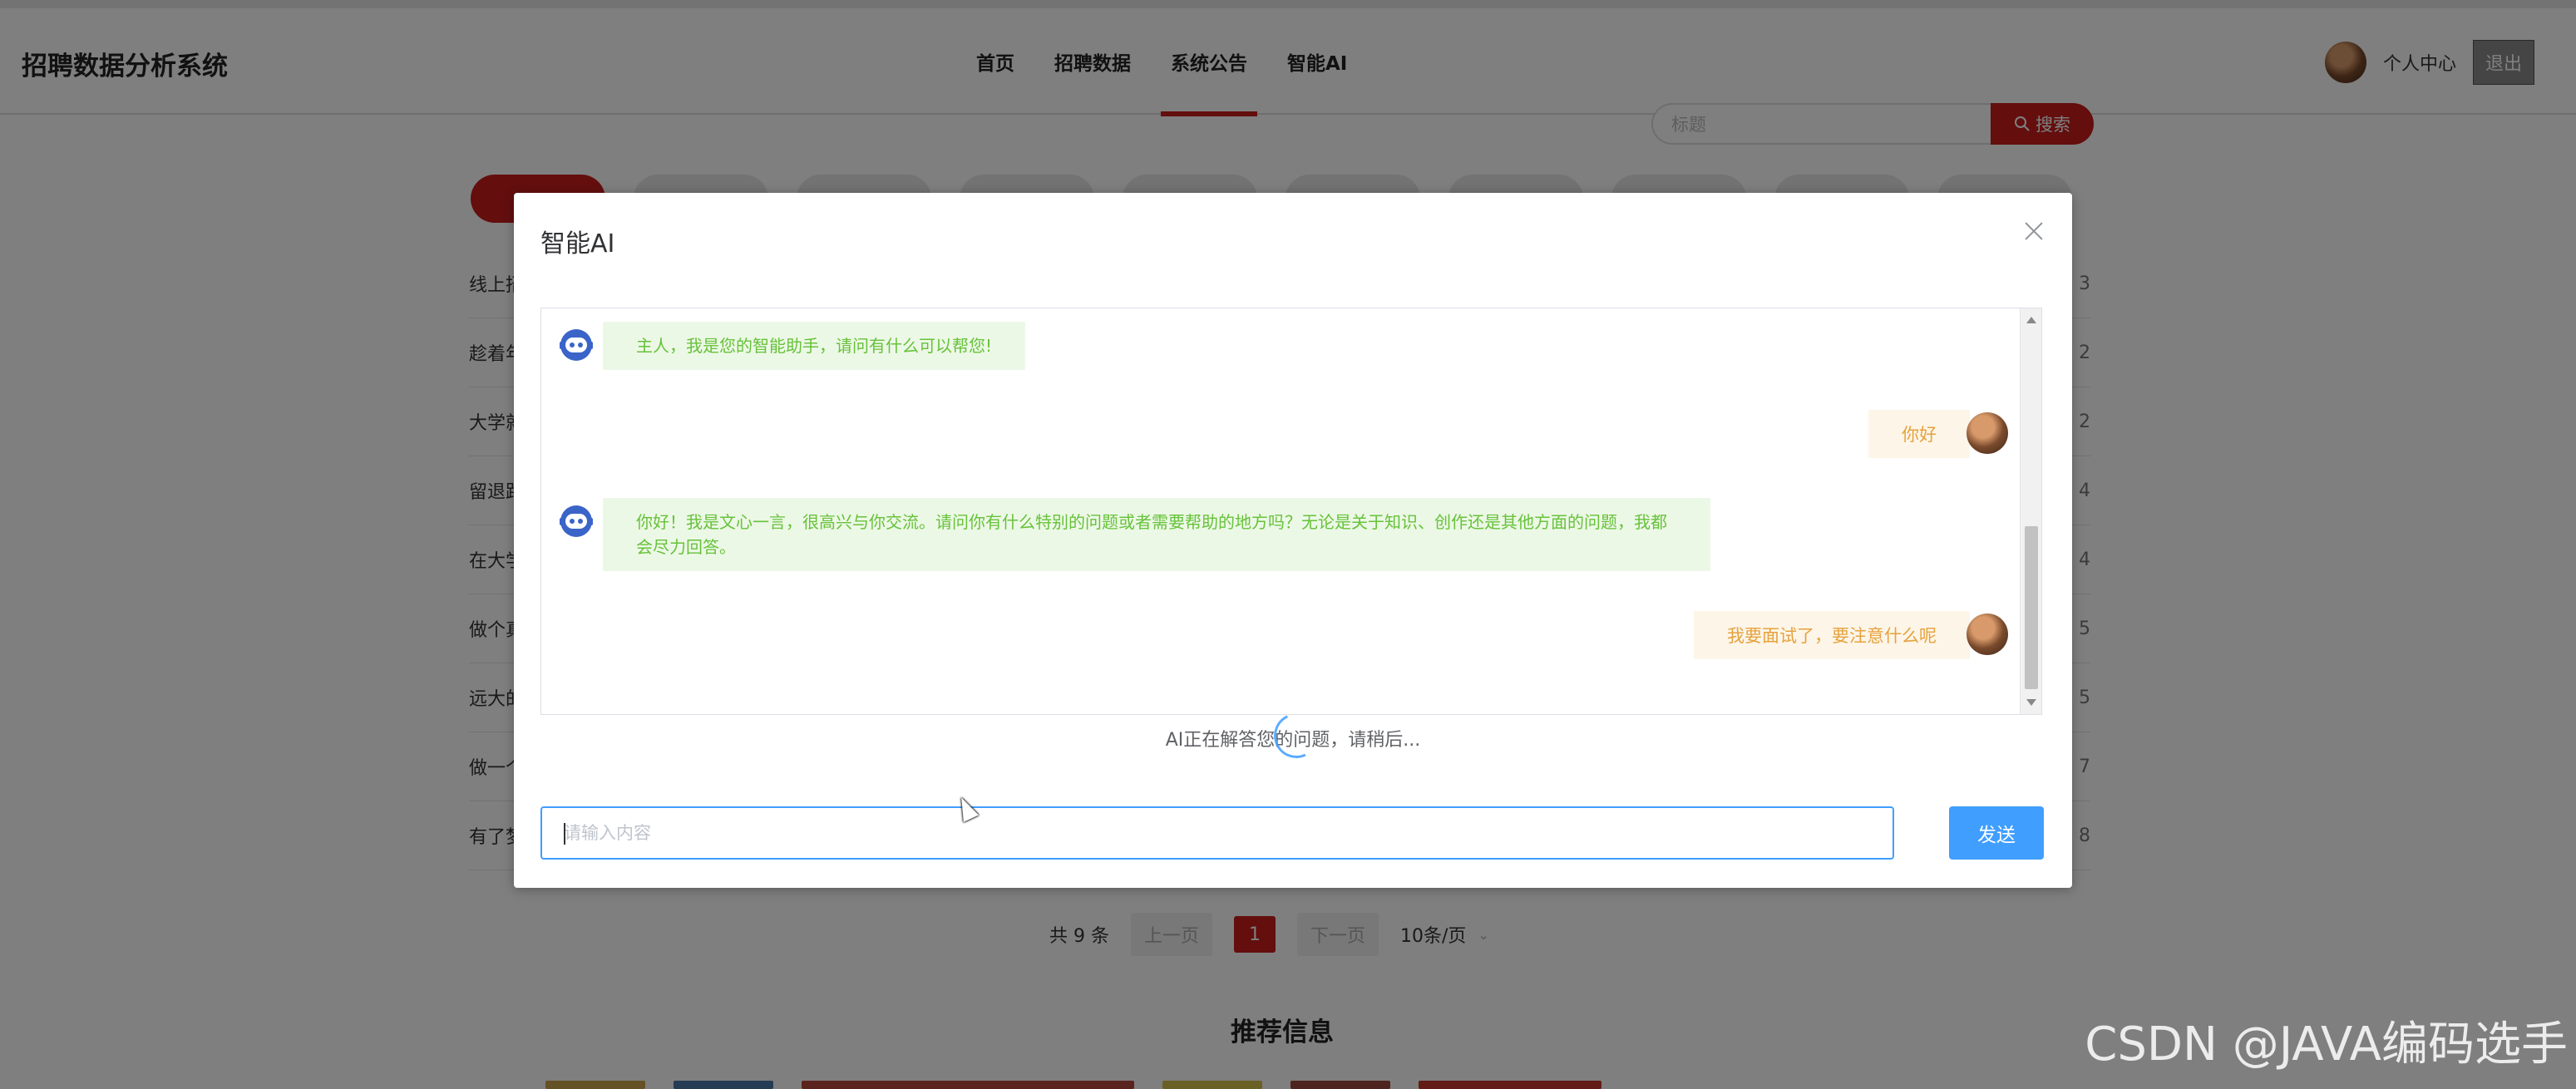 The width and height of the screenshot is (2576, 1089). What do you see at coordinates (2030, 511) in the screenshot?
I see `chat-scrollbar` at bounding box center [2030, 511].